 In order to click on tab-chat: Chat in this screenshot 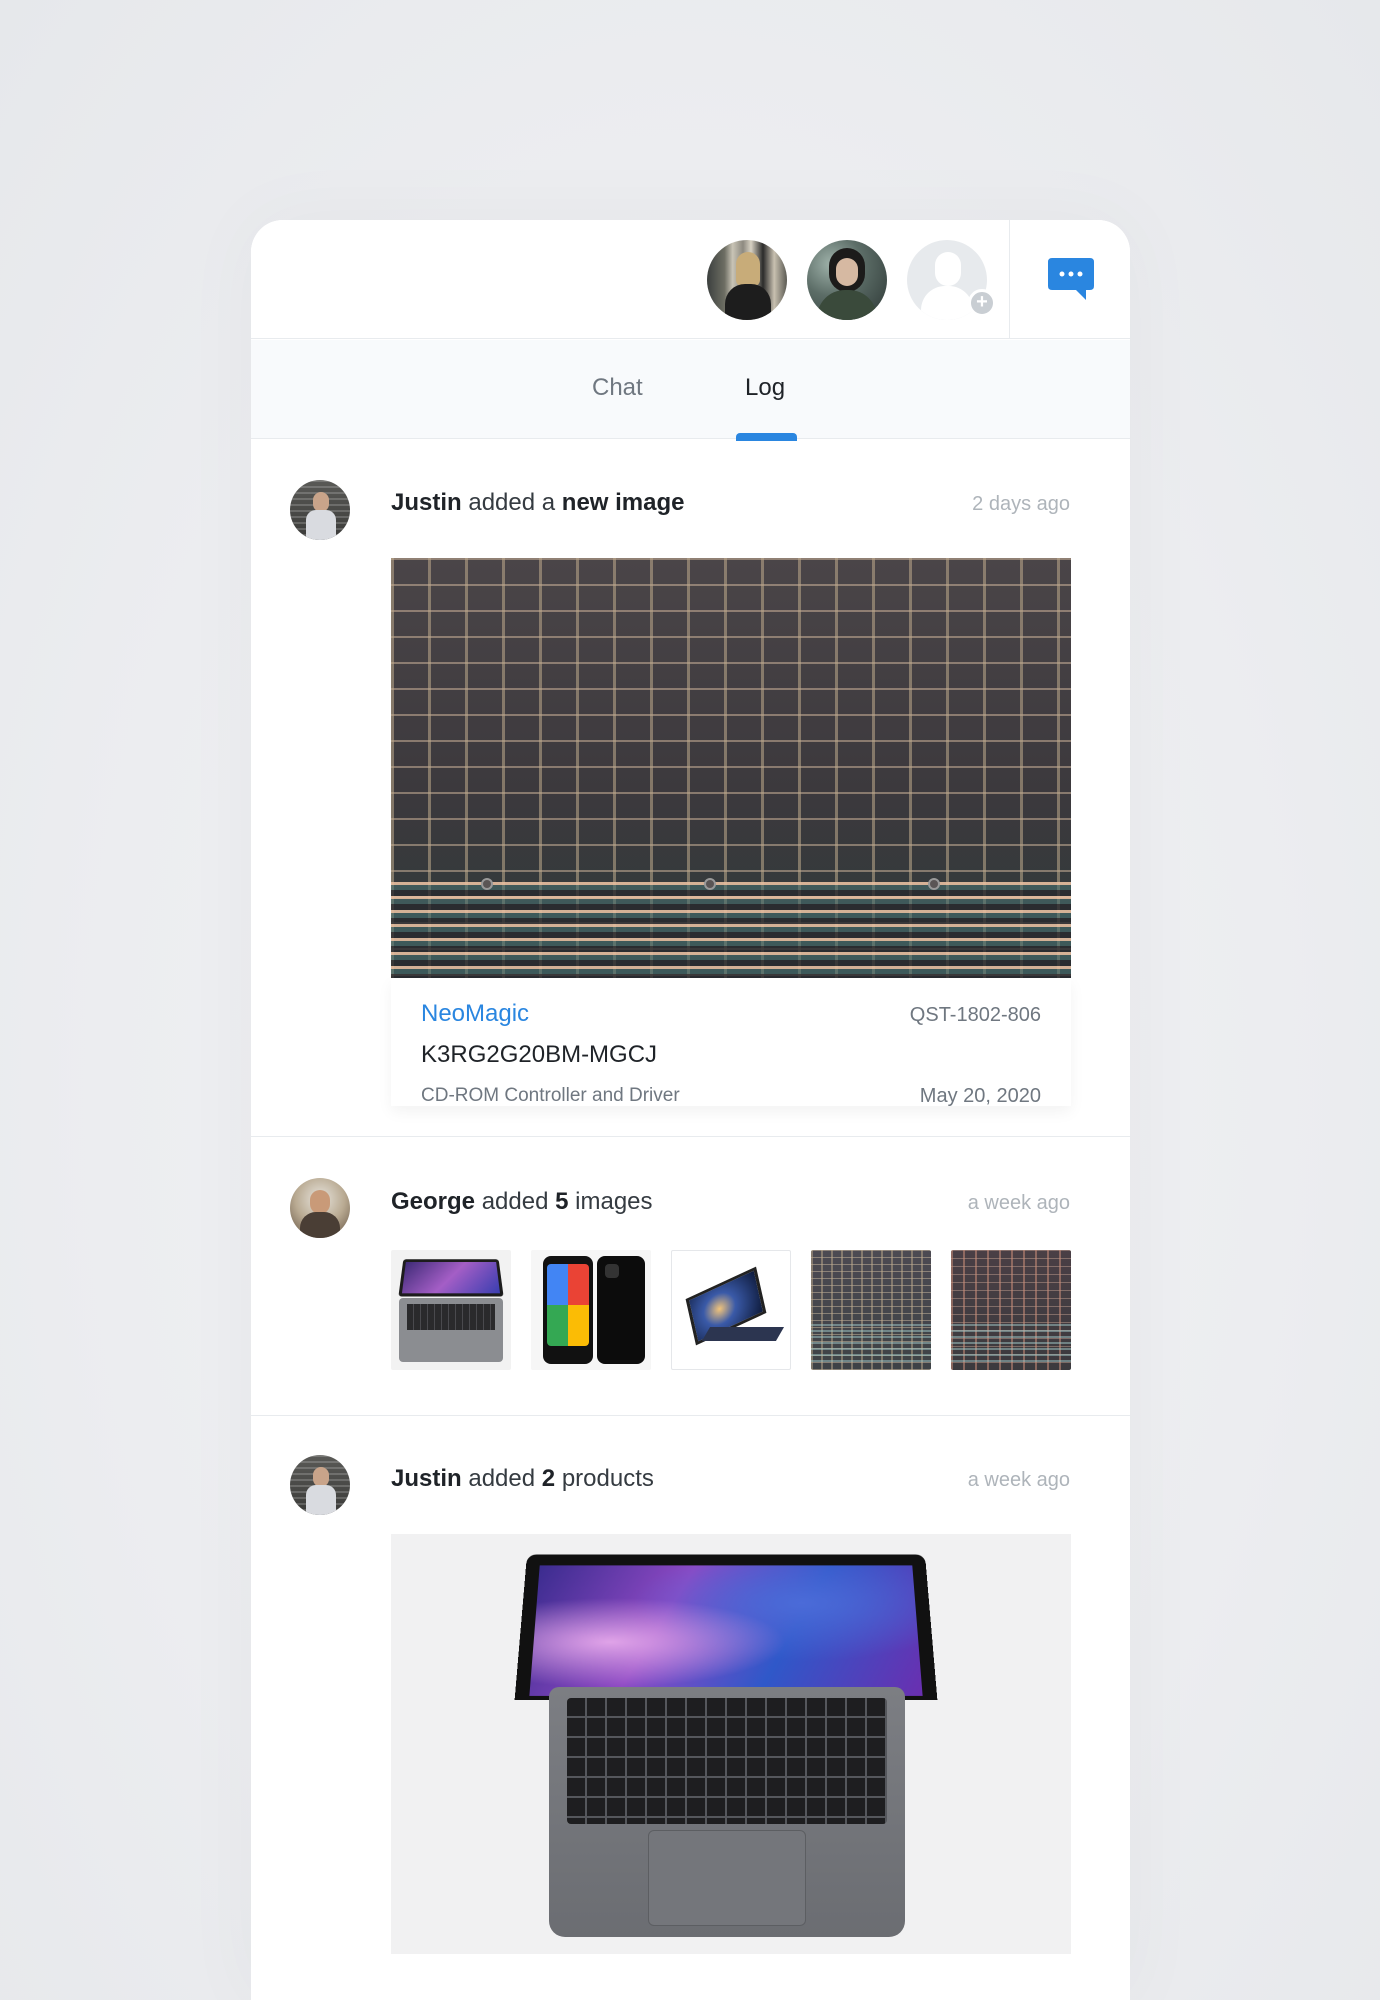, I will do `click(617, 388)`.